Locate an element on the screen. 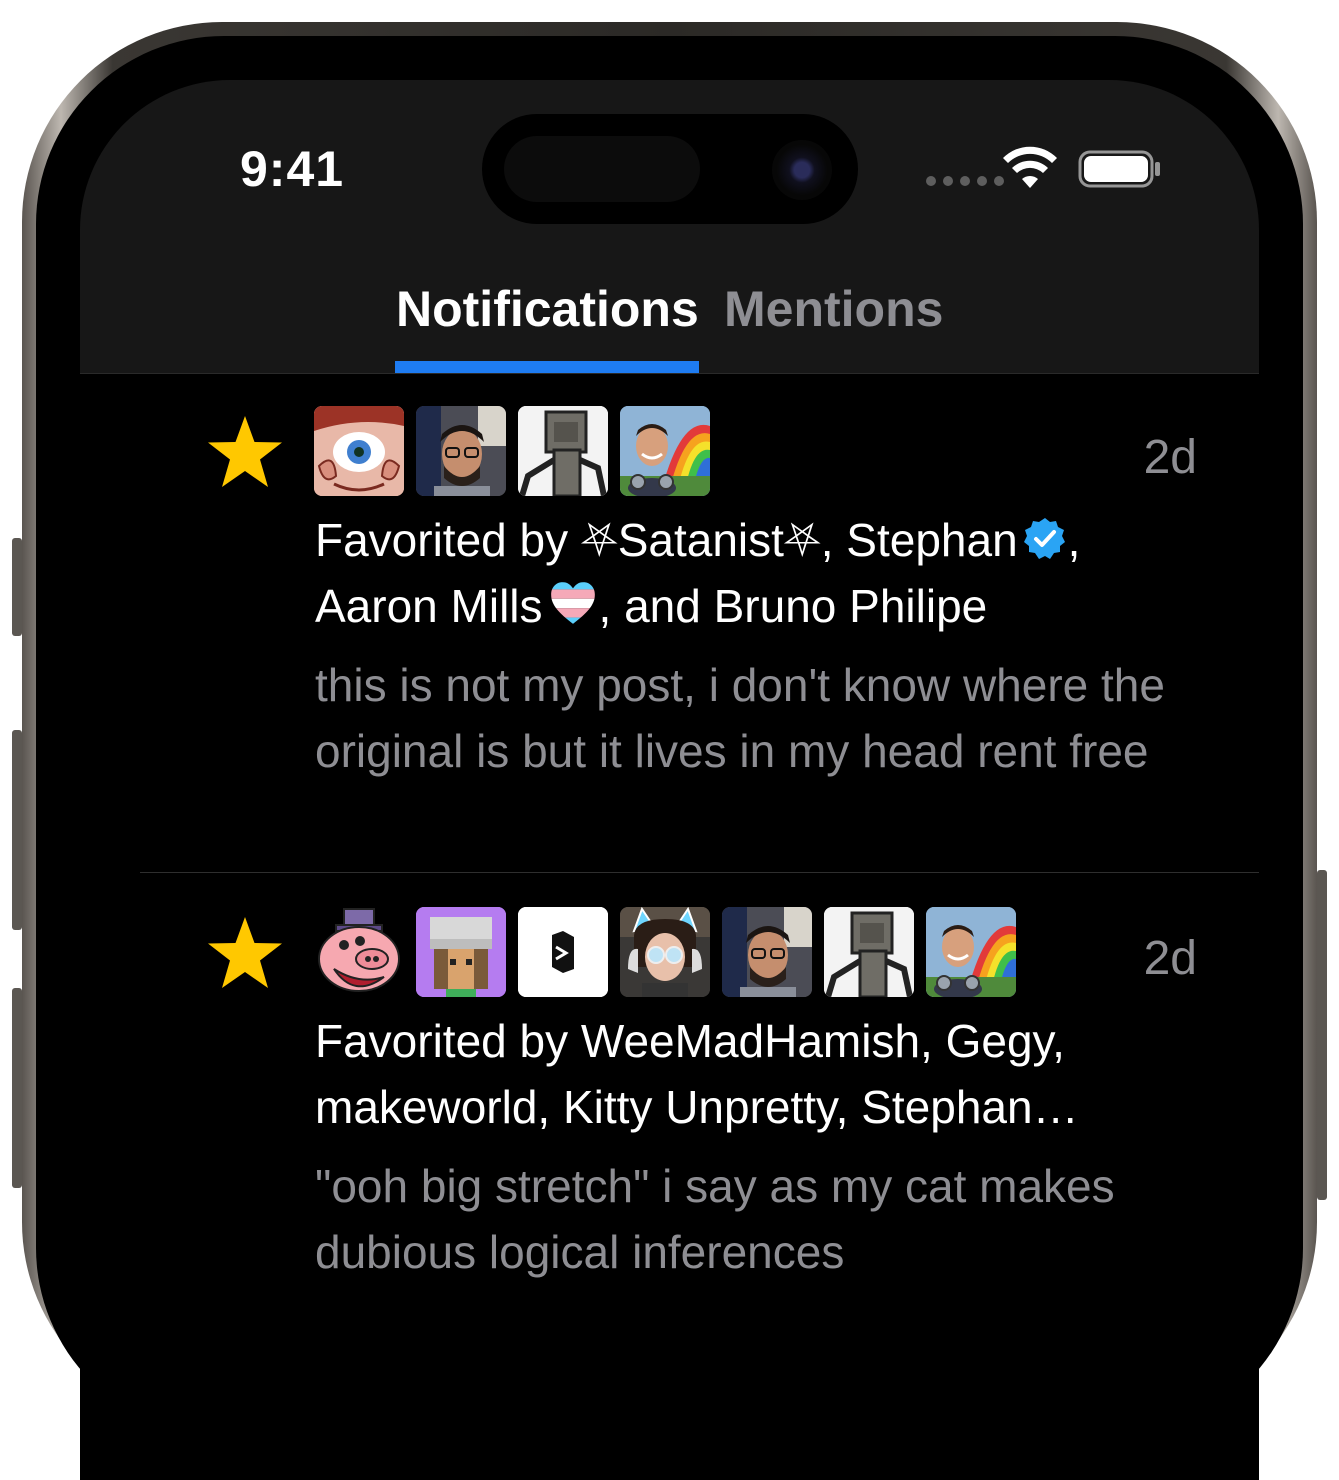 The width and height of the screenshot is (1339, 1480). power-button is located at coordinates (1322, 1035).